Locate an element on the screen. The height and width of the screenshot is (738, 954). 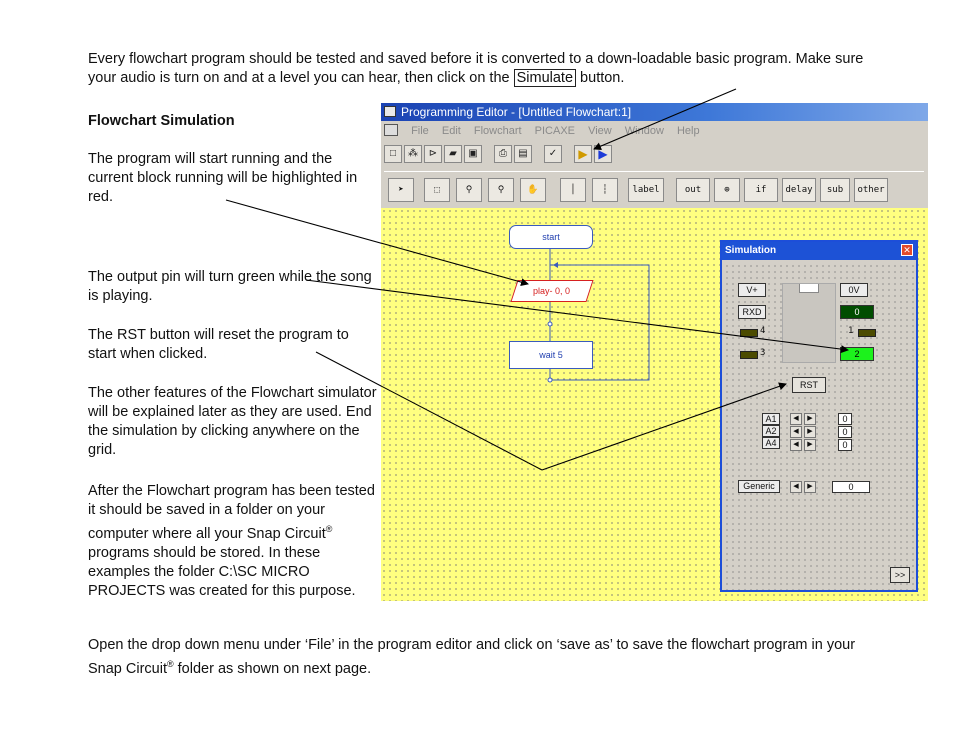
generic-value: 0 is located at coordinates (851, 487).